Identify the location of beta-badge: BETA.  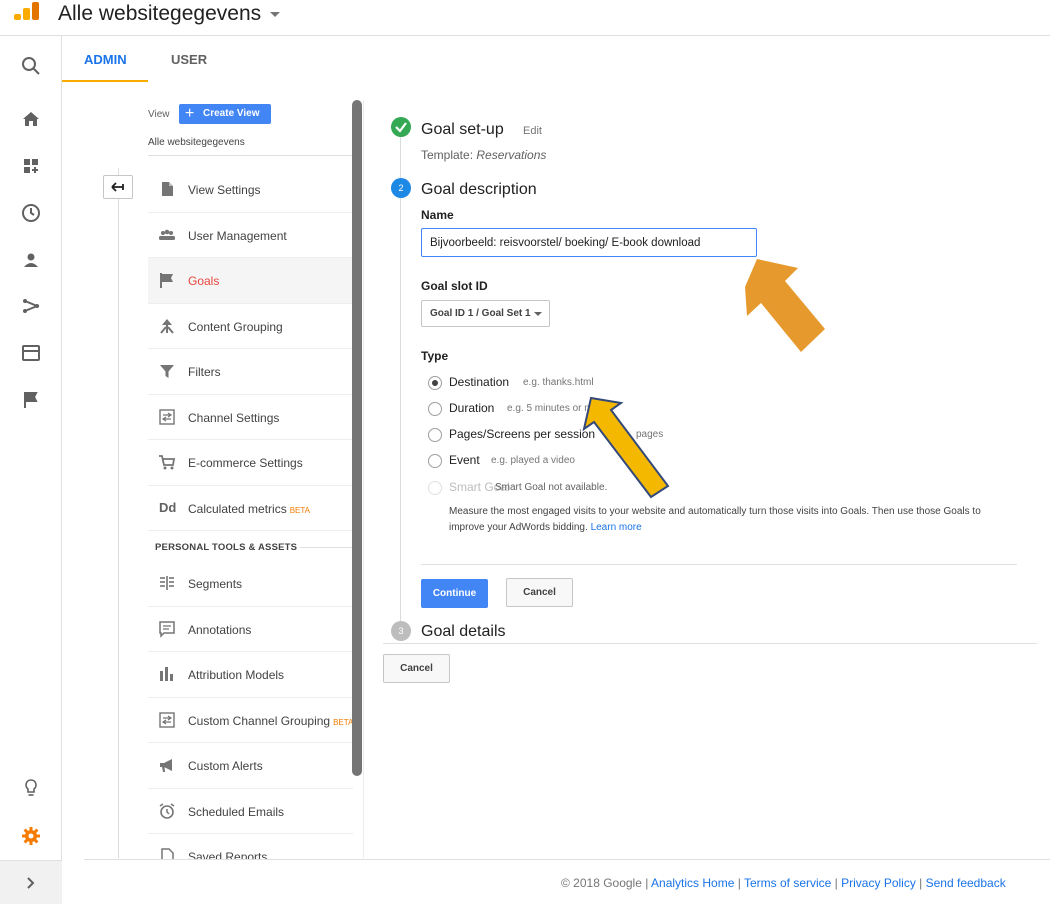
(343, 722).